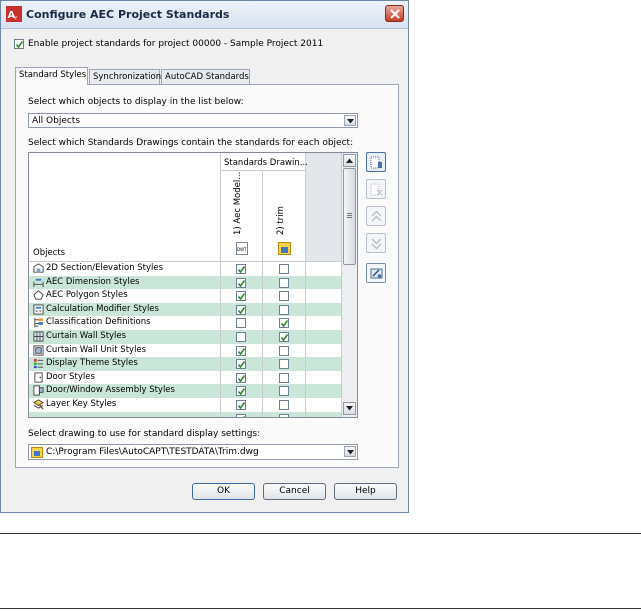  What do you see at coordinates (242, 249) in the screenshot?
I see `dwt-badge: DWT` at bounding box center [242, 249].